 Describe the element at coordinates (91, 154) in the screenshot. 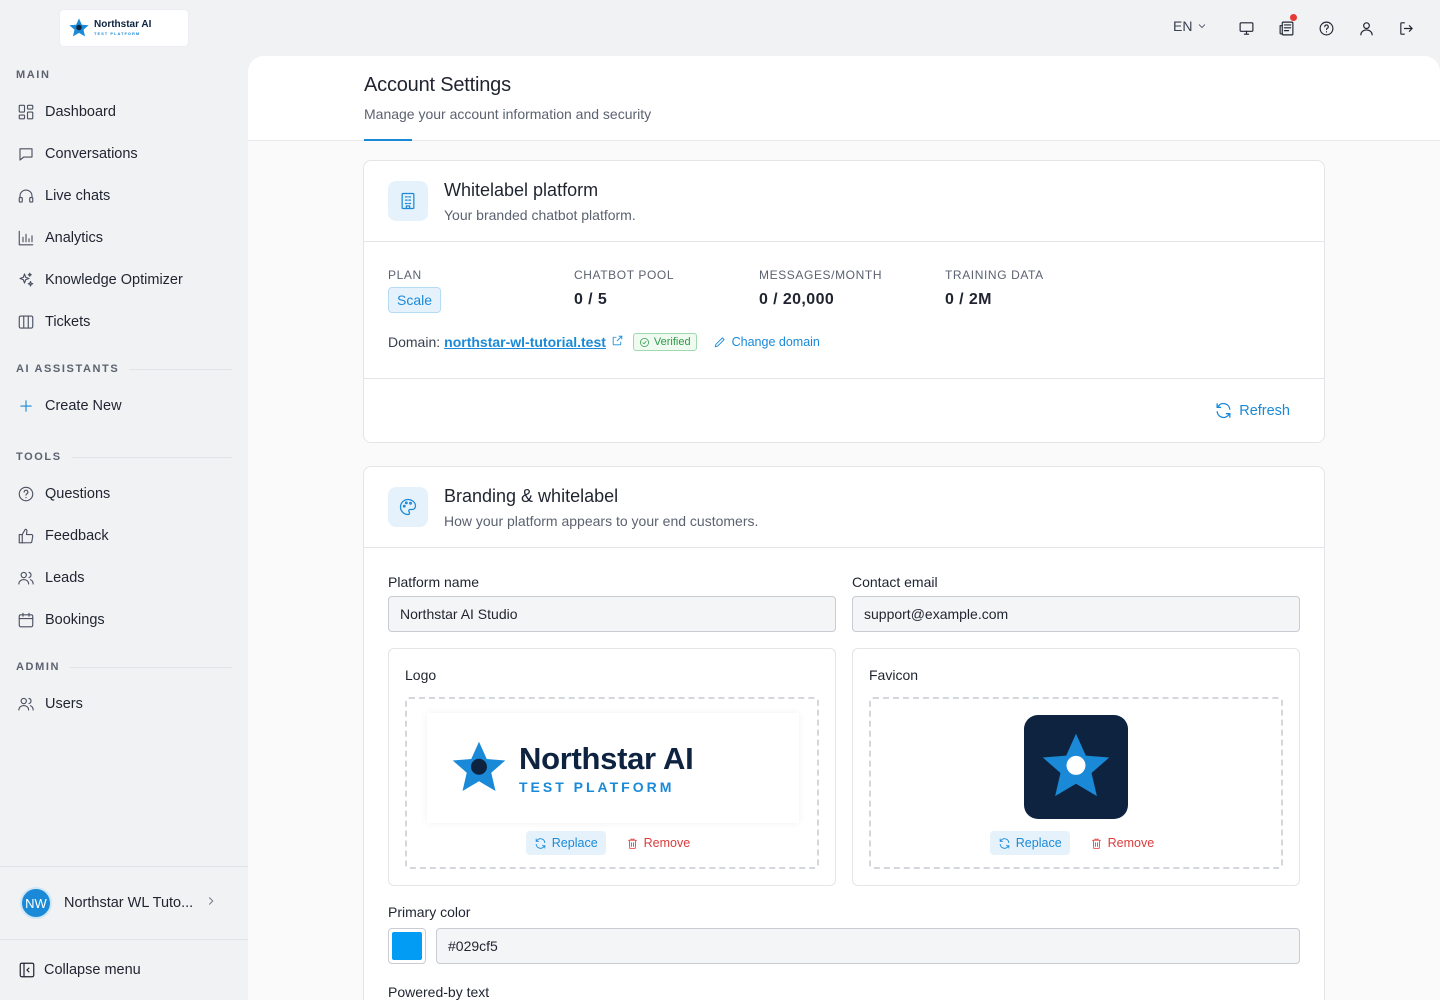

I see `sidebar-item-label: Conversations` at that location.